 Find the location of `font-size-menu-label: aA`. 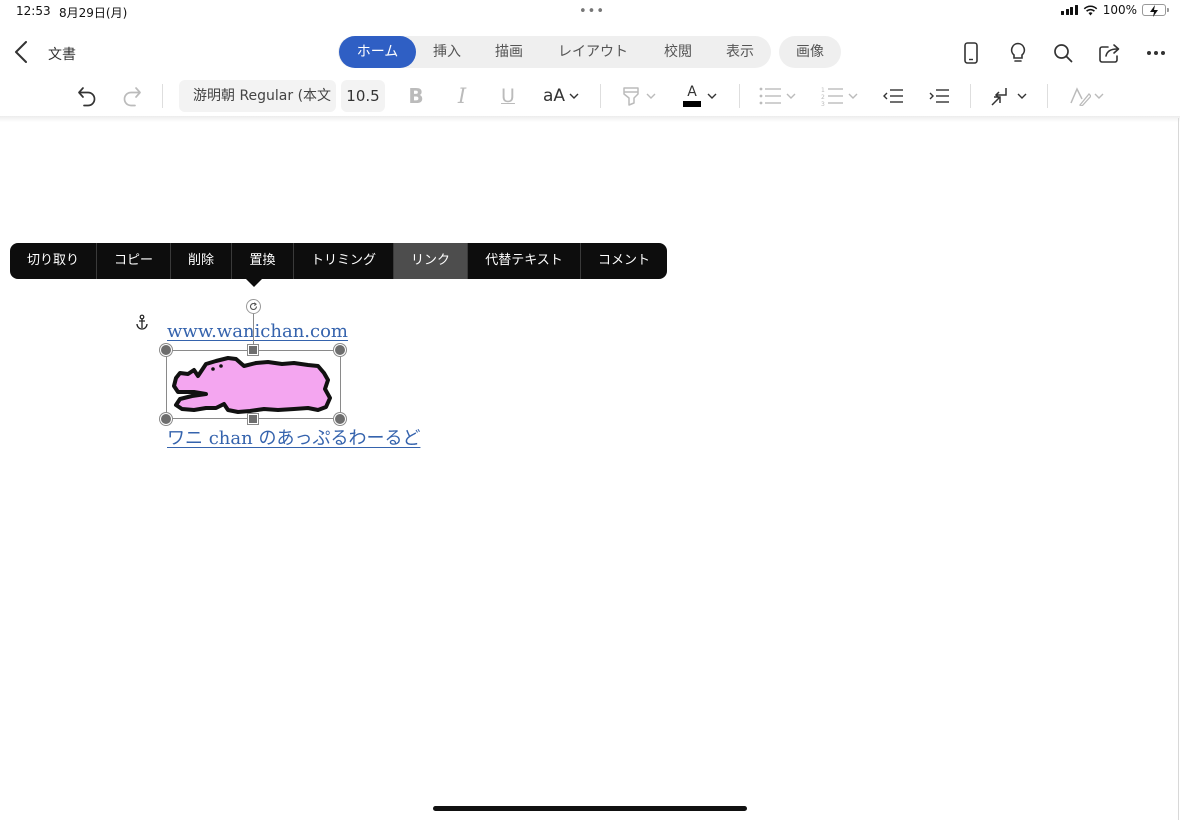

font-size-menu-label: aA is located at coordinates (554, 96).